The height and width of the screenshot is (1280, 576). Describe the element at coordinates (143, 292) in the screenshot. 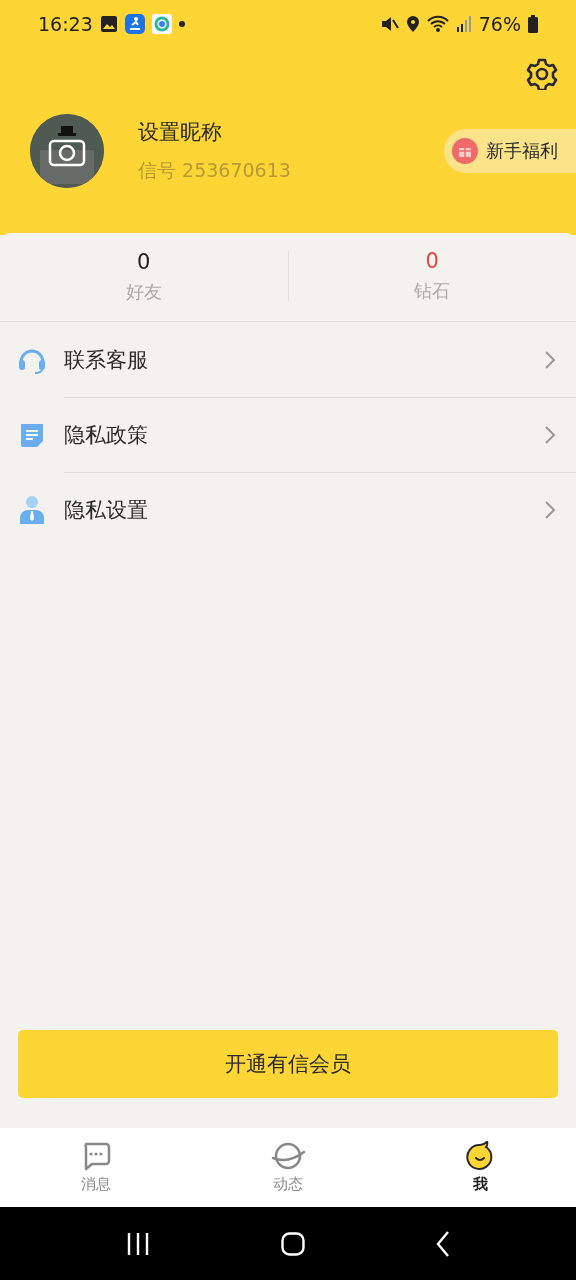

I see `stat-label: 好友` at that location.